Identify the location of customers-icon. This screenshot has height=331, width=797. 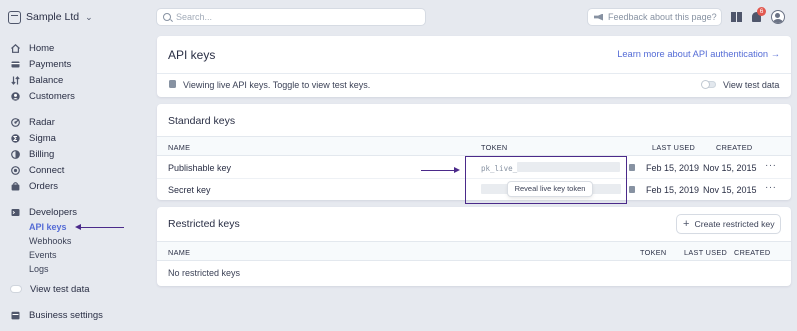
(15, 96).